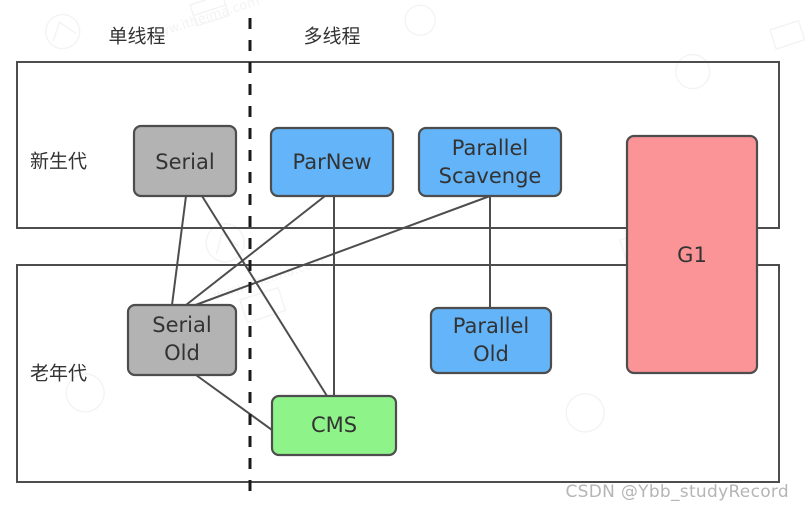 The image size is (809, 512). I want to click on node-cms-label: CMS, so click(334, 425).